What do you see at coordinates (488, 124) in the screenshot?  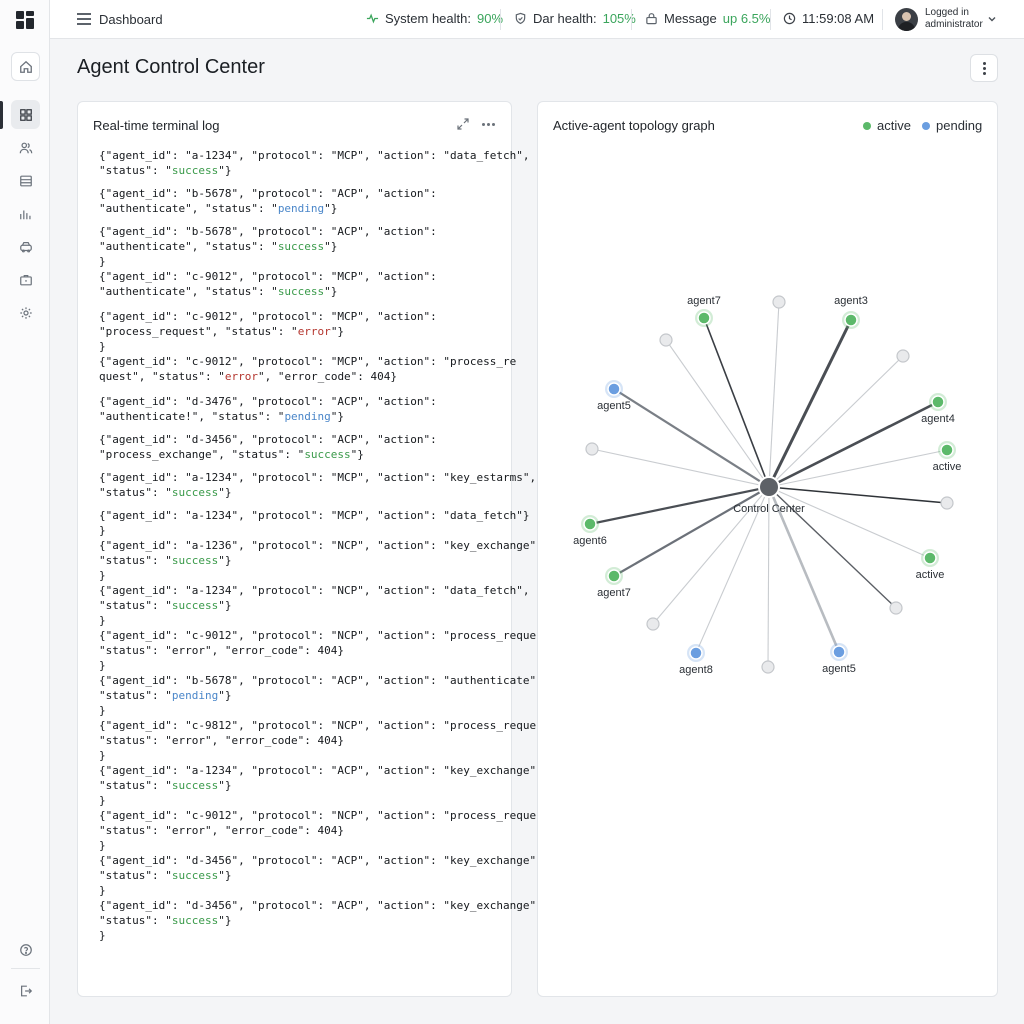 I see `more-horizontal-icon` at bounding box center [488, 124].